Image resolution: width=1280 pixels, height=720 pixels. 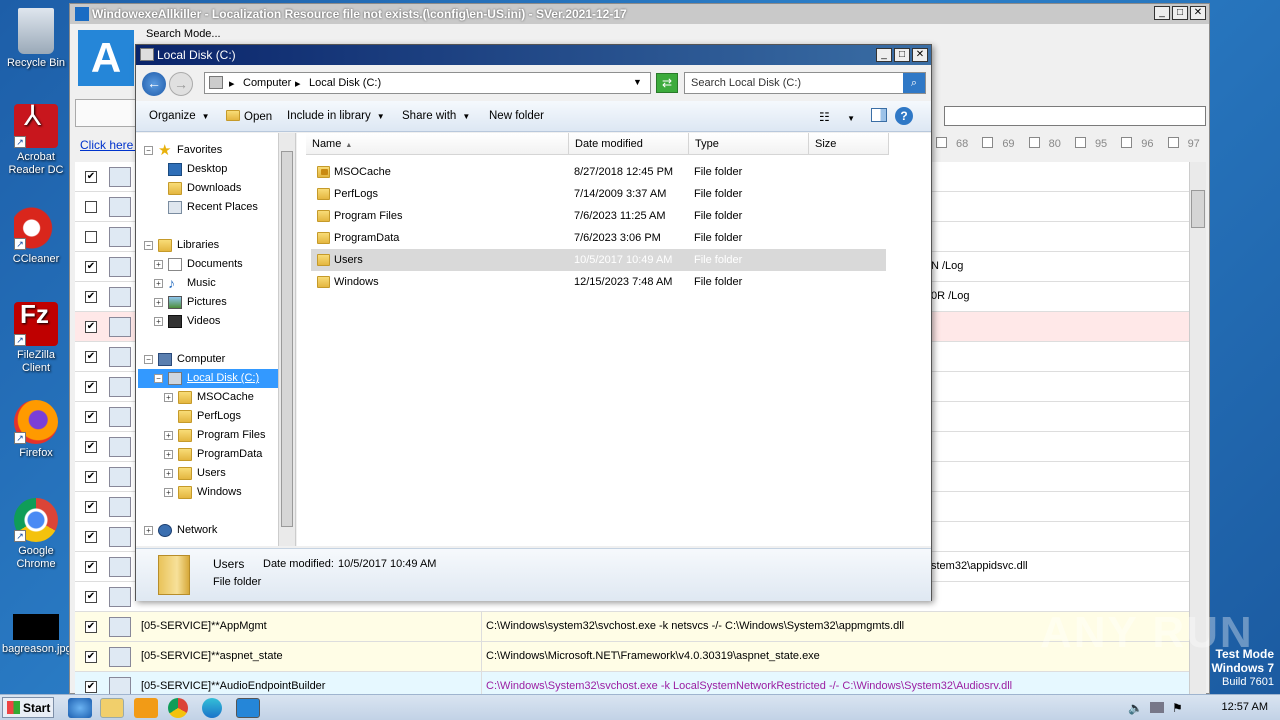 I want to click on tree-computer: − Computer, so click(x=207, y=359).